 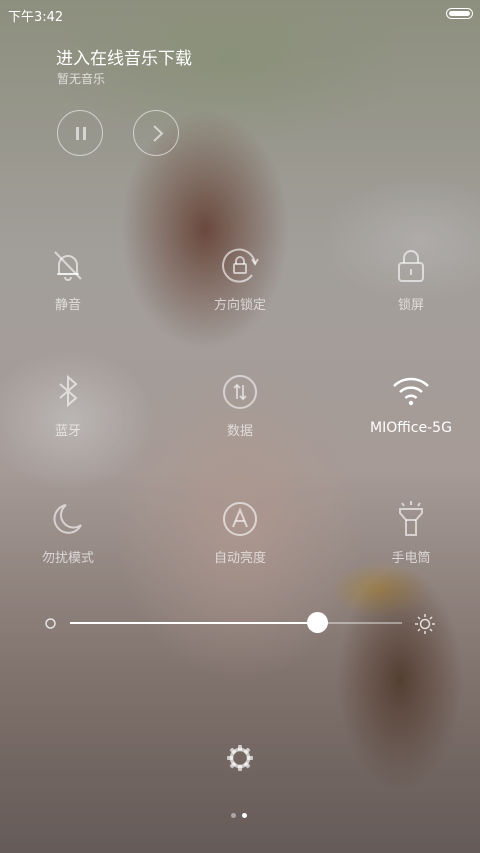 I want to click on next-icon, so click(x=158, y=133).